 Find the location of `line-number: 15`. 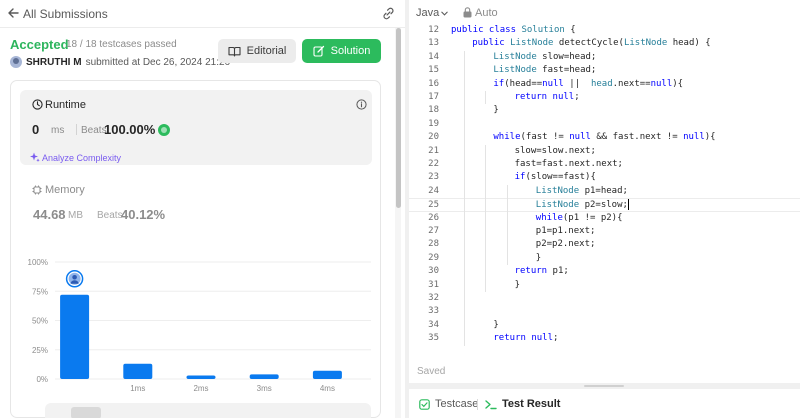

line-number: 15 is located at coordinates (424, 70).